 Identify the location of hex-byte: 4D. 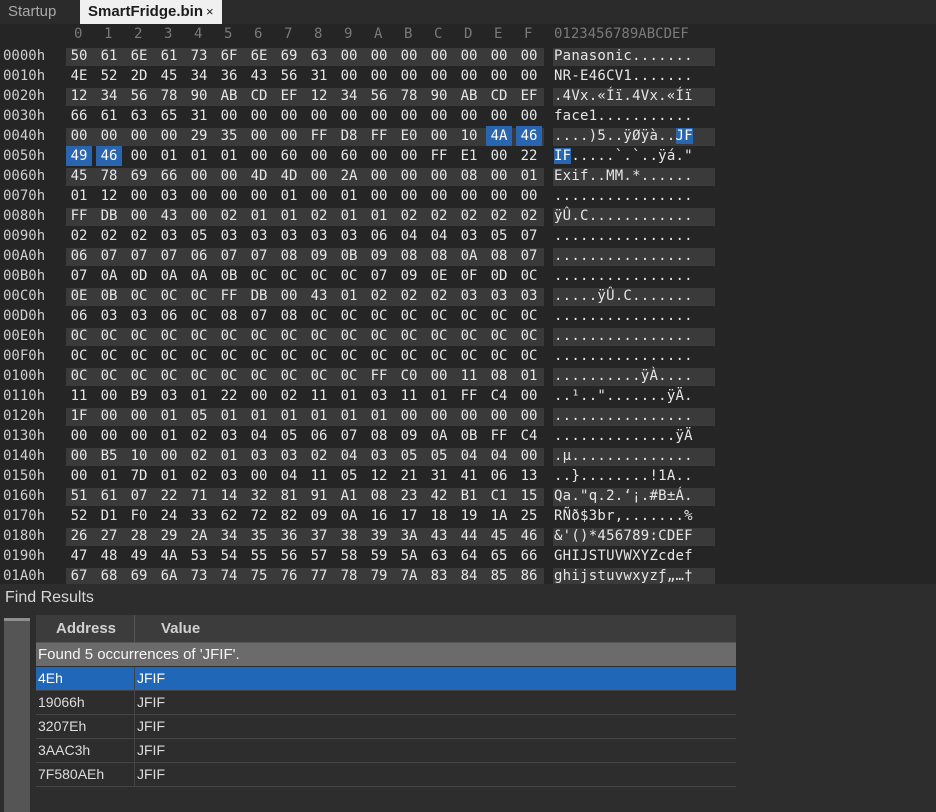
(289, 176).